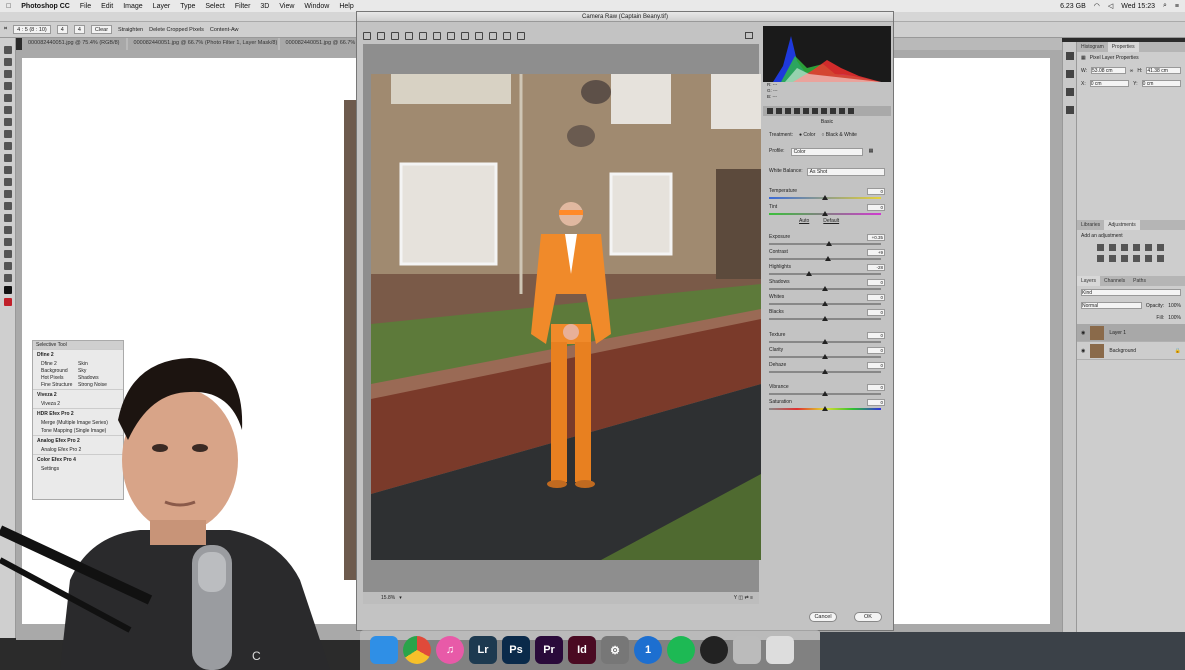  Describe the element at coordinates (1083, 351) in the screenshot. I see `eye-icon: ◉` at that location.